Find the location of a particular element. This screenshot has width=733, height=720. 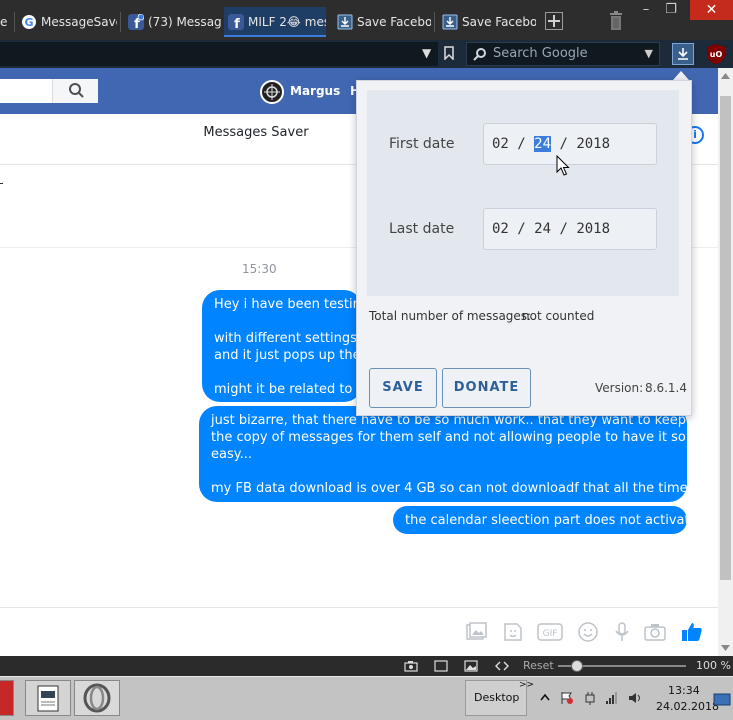

last-date-day: 24 is located at coordinates (542, 229).